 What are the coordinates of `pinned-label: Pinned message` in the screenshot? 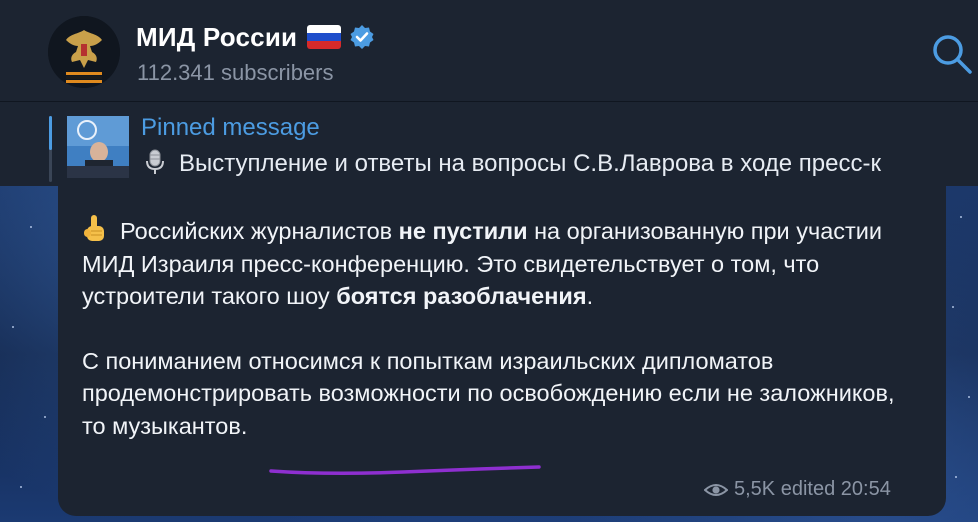 It's located at (230, 127).